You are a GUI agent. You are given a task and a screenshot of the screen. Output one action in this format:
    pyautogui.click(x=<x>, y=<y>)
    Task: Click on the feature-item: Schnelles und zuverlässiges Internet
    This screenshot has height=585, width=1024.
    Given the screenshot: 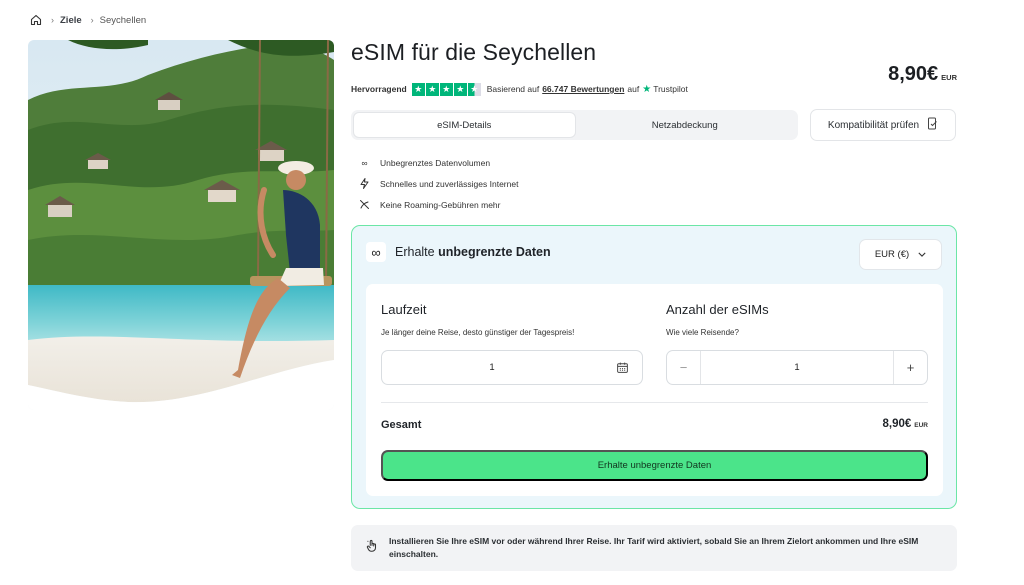 What is the action you would take?
    pyautogui.click(x=438, y=183)
    